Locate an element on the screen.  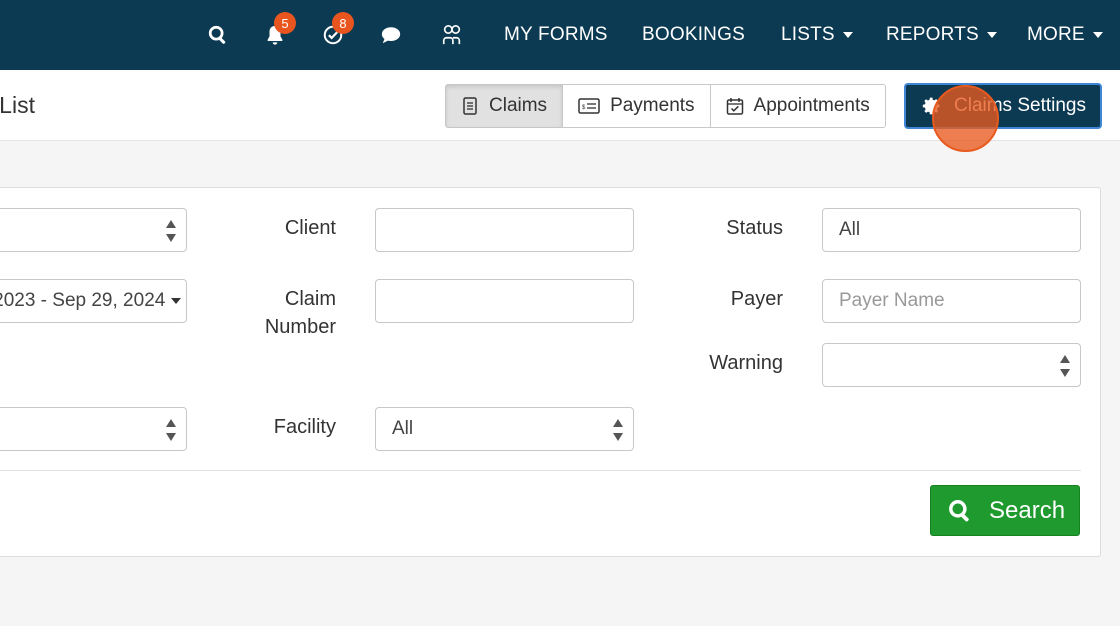
tab-claims: Claims is located at coordinates (504, 106).